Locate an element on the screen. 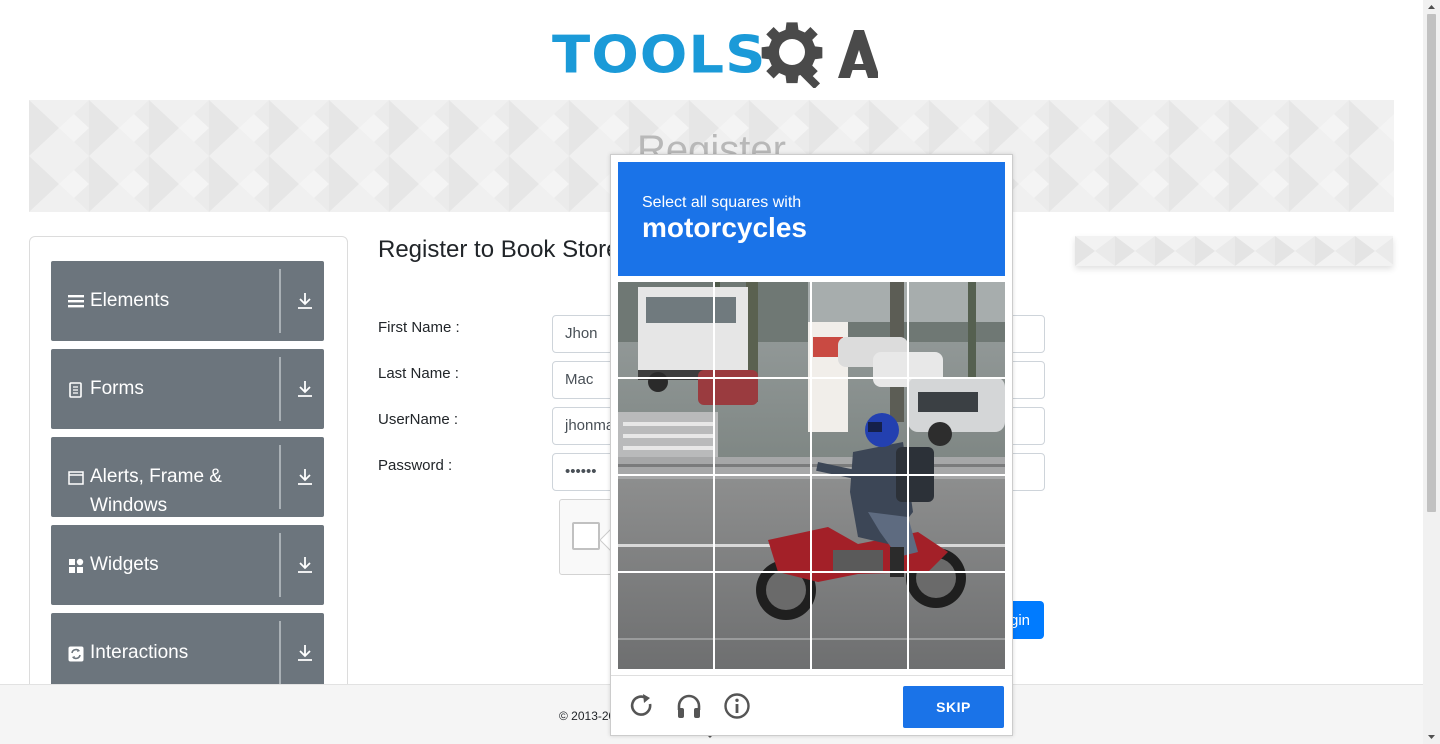 The image size is (1440, 744). document-icon is located at coordinates (75, 390).